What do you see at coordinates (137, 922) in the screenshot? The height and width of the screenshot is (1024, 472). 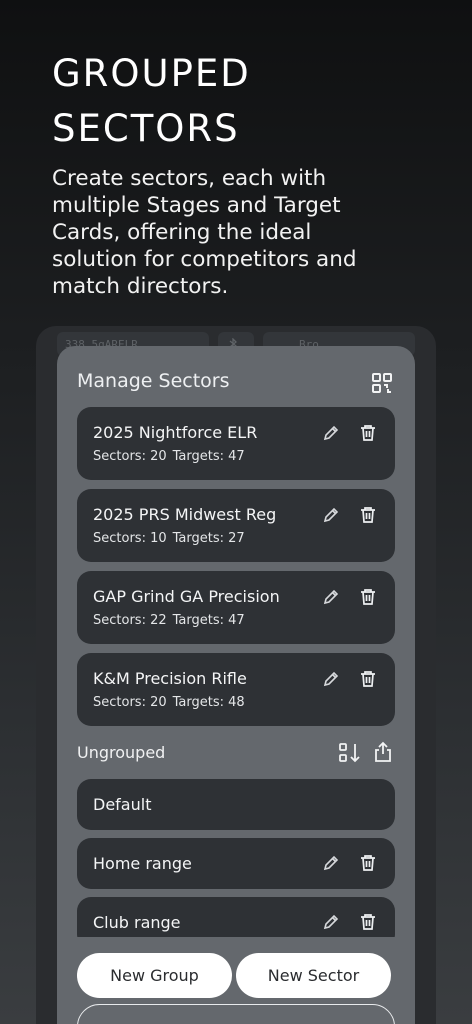 I see `sector-name: Club range` at bounding box center [137, 922].